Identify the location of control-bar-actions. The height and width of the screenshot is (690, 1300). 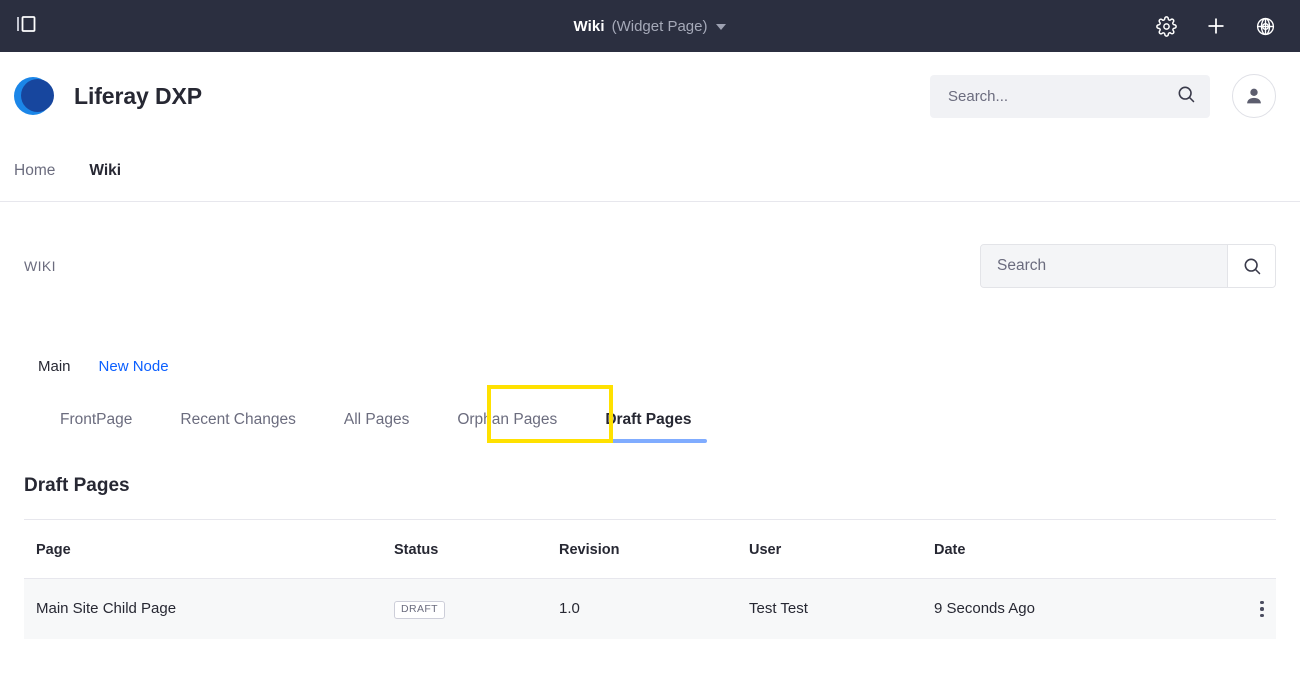
(1216, 26).